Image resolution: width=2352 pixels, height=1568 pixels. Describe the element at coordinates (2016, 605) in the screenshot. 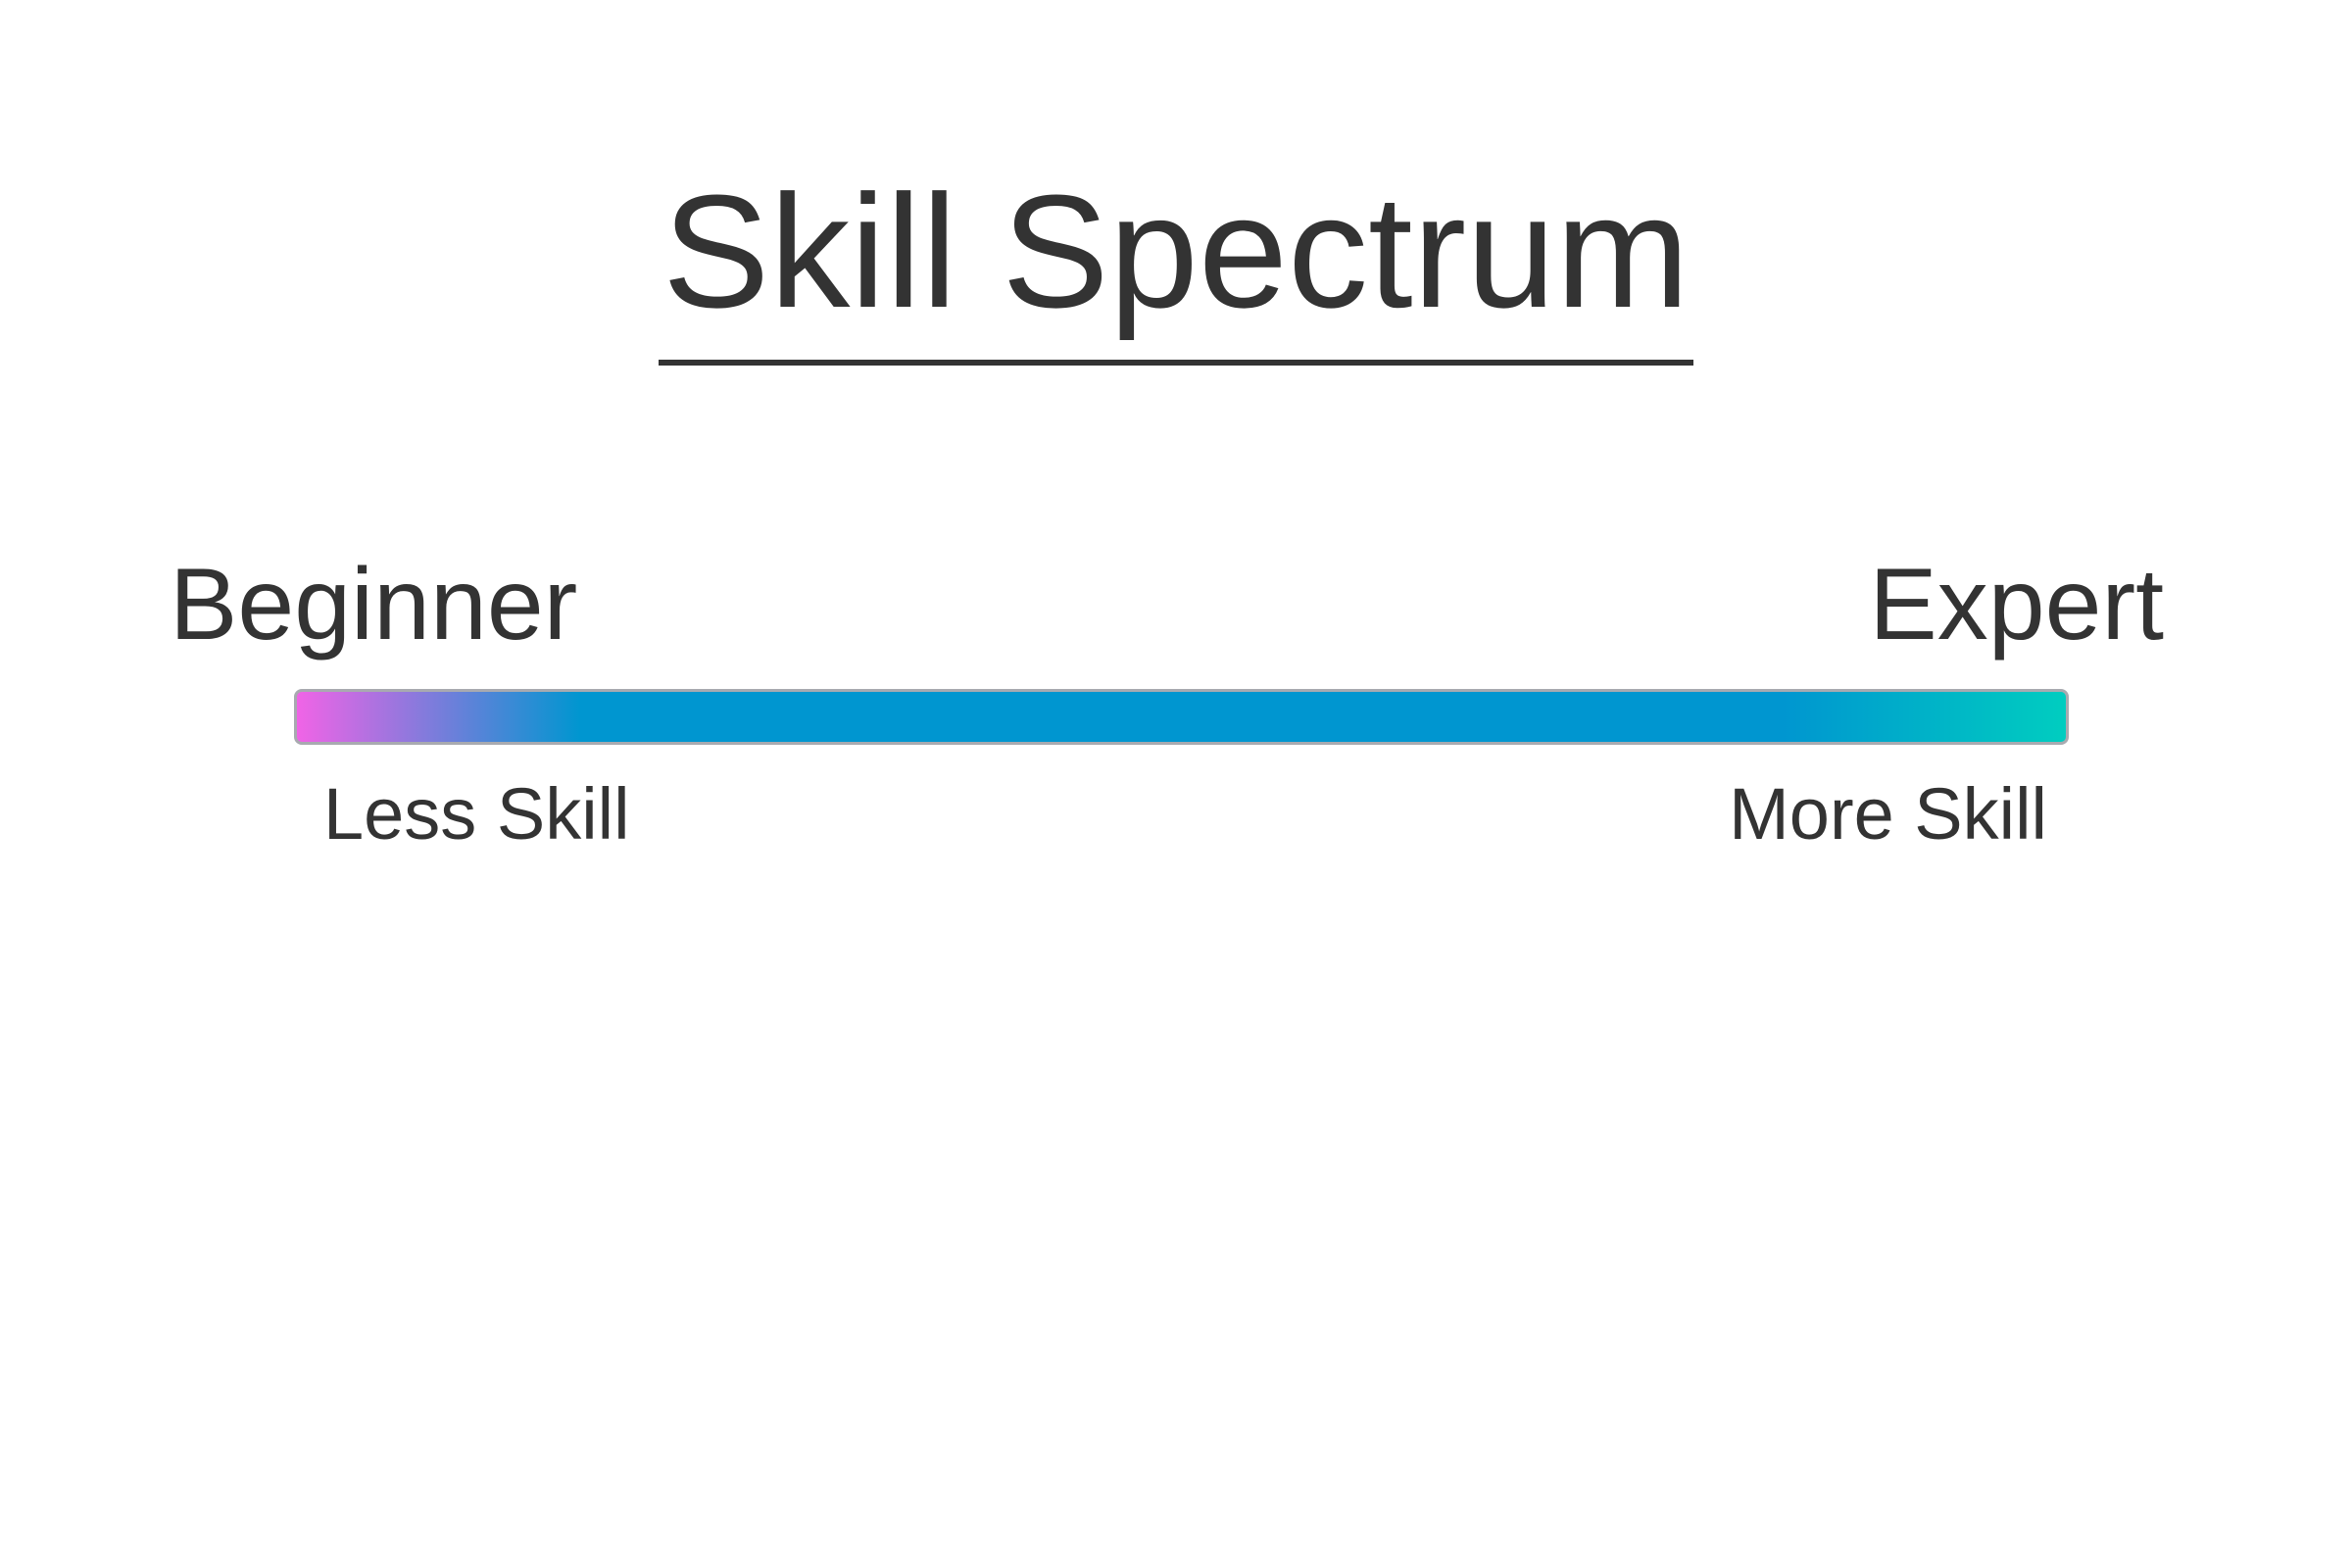

I see `expert-label: Expert` at that location.